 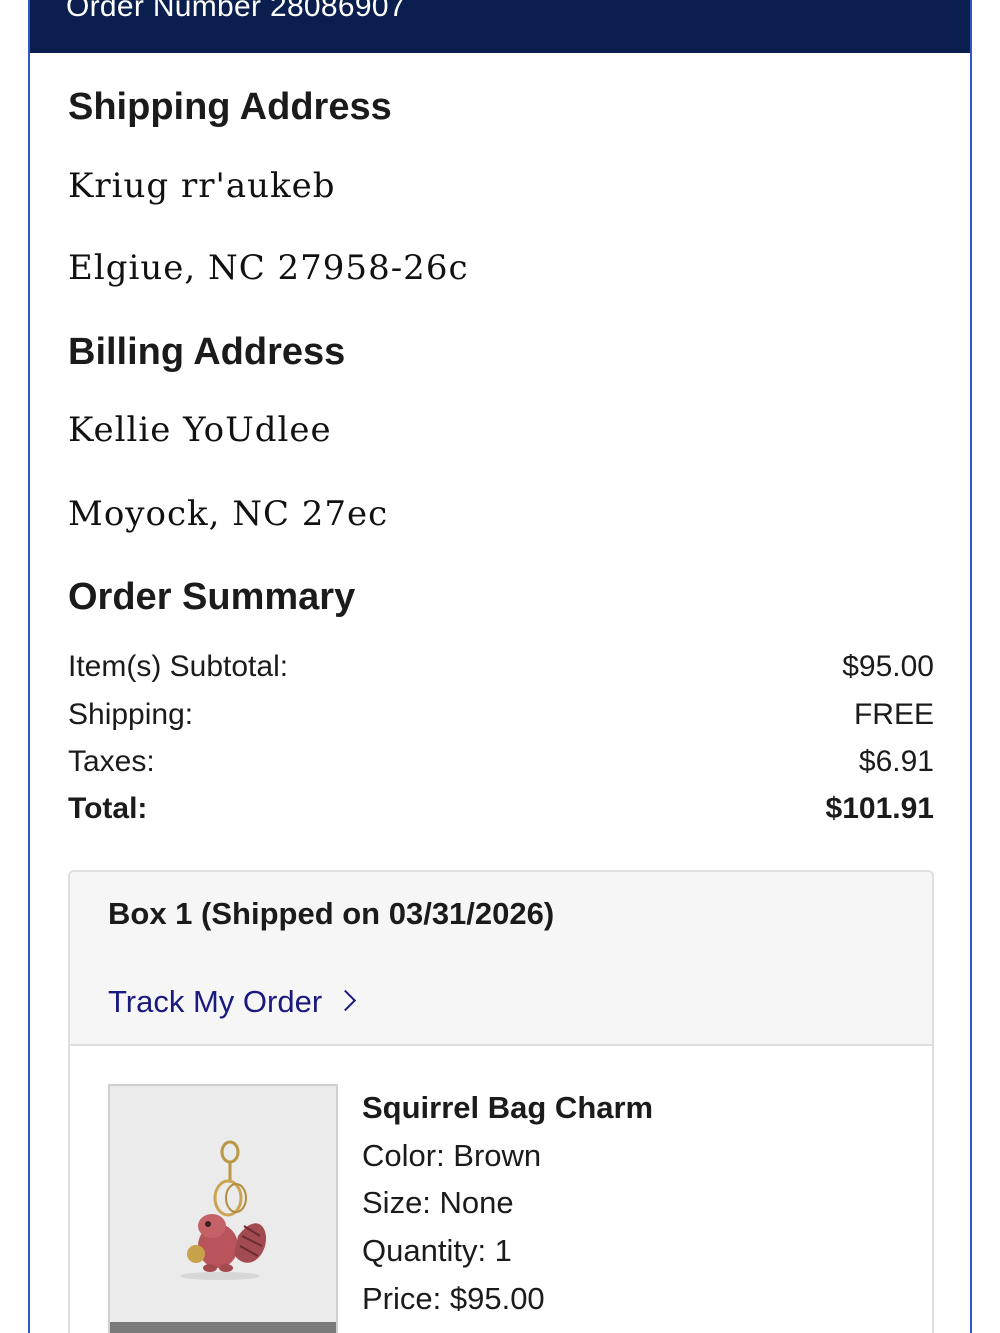 I want to click on taxes-value: $6.91, so click(x=896, y=761).